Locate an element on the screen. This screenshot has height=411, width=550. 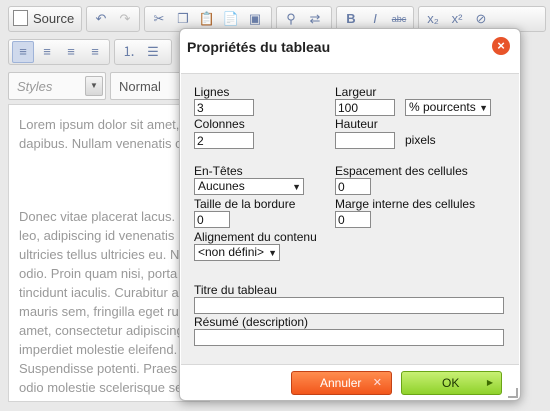
text-line: mauris sem, fringilla eget ru is located at coordinates (99, 311).